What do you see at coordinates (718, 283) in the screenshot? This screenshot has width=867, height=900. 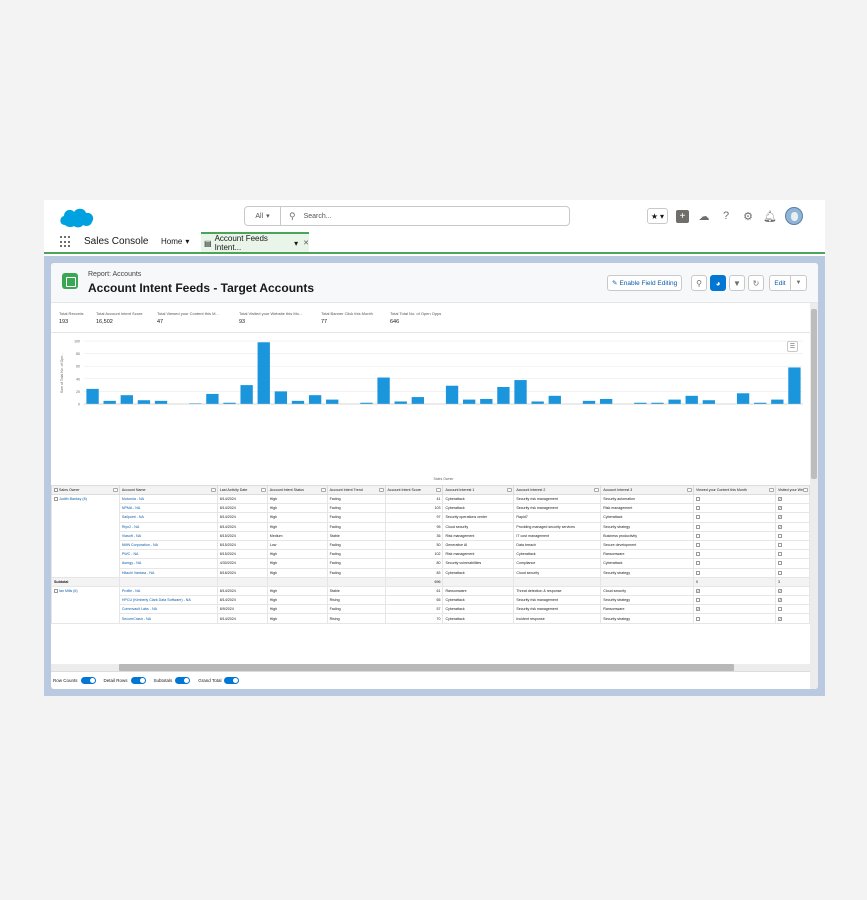 I see `chart-toggle-button: ◕` at bounding box center [718, 283].